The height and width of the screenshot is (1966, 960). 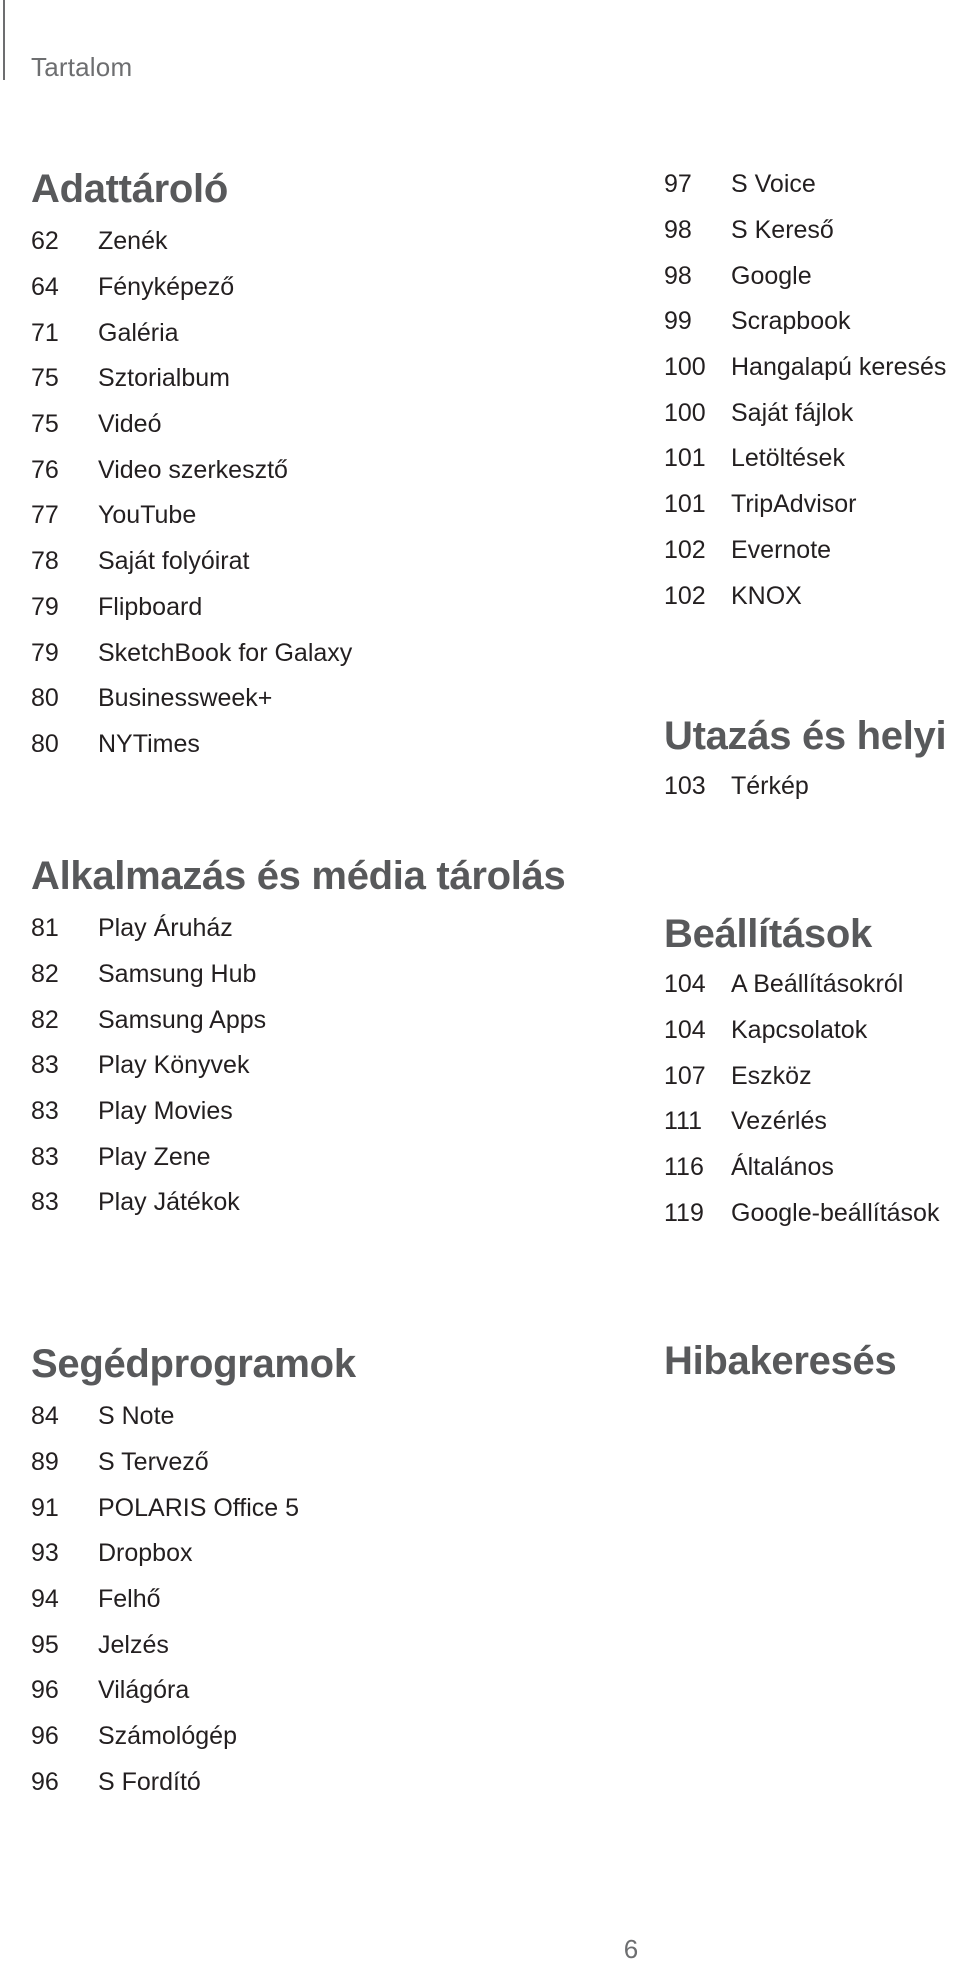 I want to click on toc-entry: 103 Térkép, so click(x=805, y=787).